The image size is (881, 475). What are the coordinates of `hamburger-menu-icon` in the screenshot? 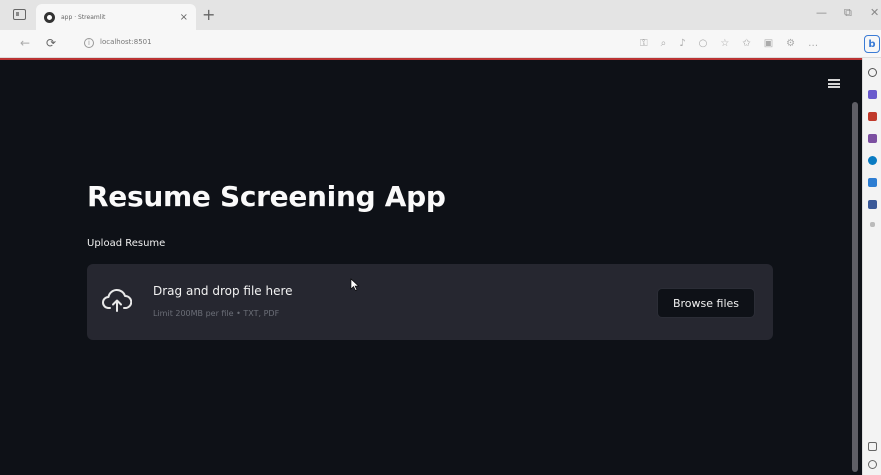 It's located at (834, 83).